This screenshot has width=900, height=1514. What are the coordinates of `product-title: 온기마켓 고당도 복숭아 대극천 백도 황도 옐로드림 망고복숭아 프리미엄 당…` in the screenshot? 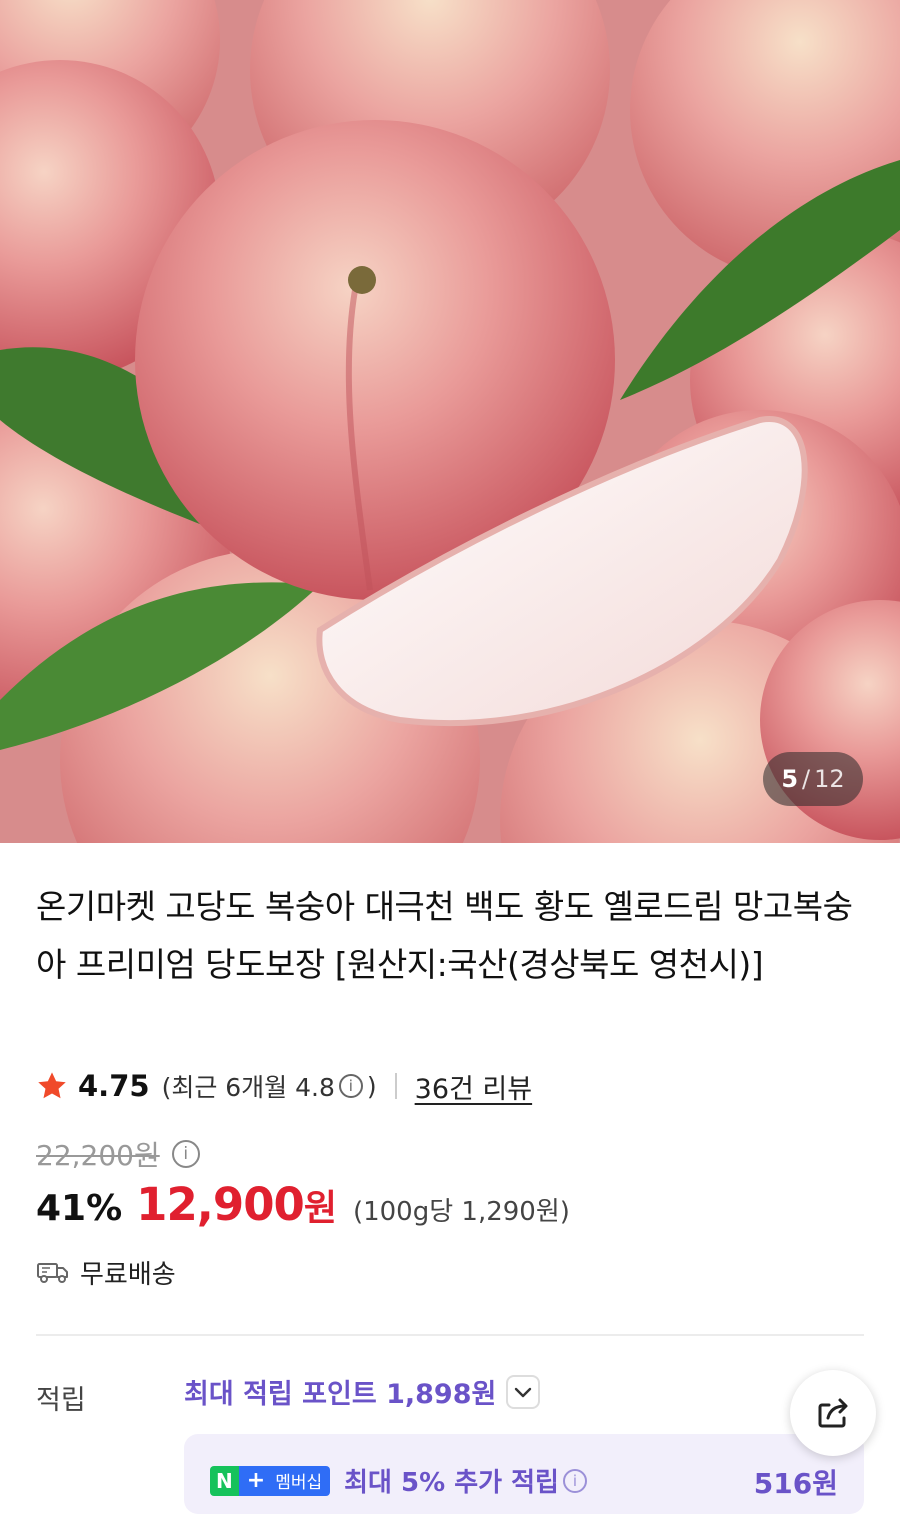 It's located at (444, 935).